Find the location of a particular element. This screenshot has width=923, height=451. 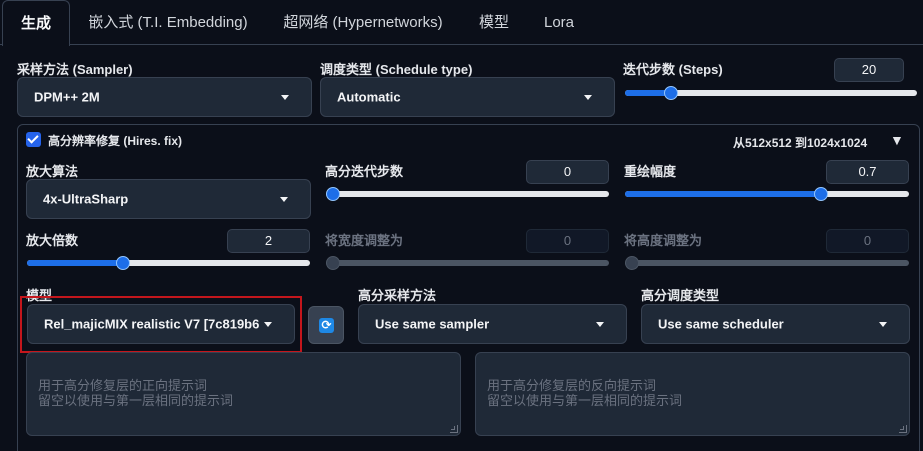

upscaler-label: 放大算法 is located at coordinates (52, 171).